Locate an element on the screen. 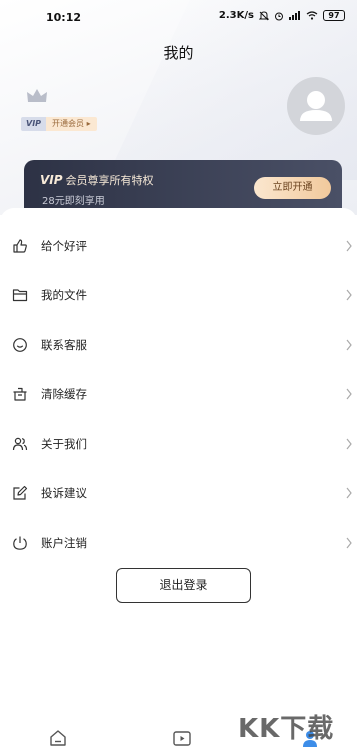  open-membership-tag: VIP 开通会员 ▸ is located at coordinates (59, 124).